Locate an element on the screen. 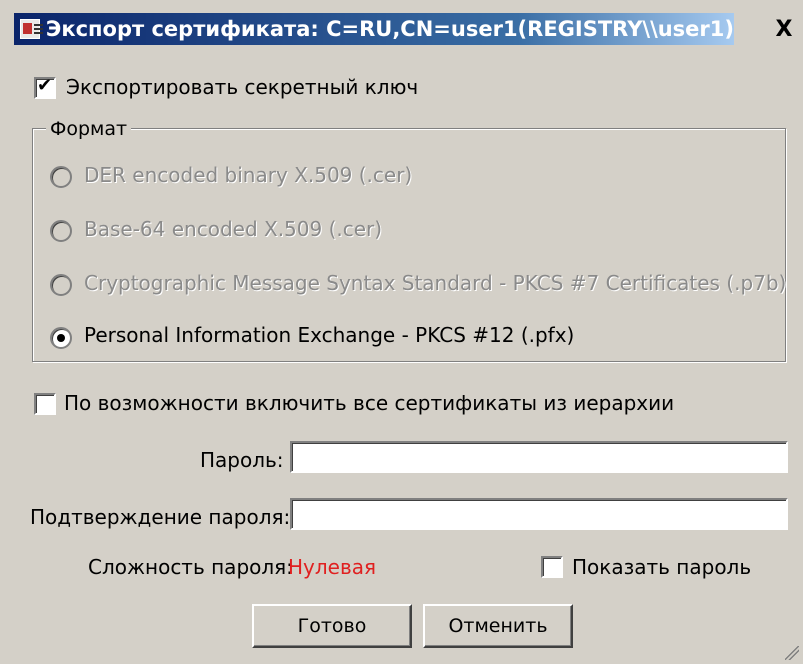 This screenshot has width=803, height=664. radio-base64 is located at coordinates (61, 231).